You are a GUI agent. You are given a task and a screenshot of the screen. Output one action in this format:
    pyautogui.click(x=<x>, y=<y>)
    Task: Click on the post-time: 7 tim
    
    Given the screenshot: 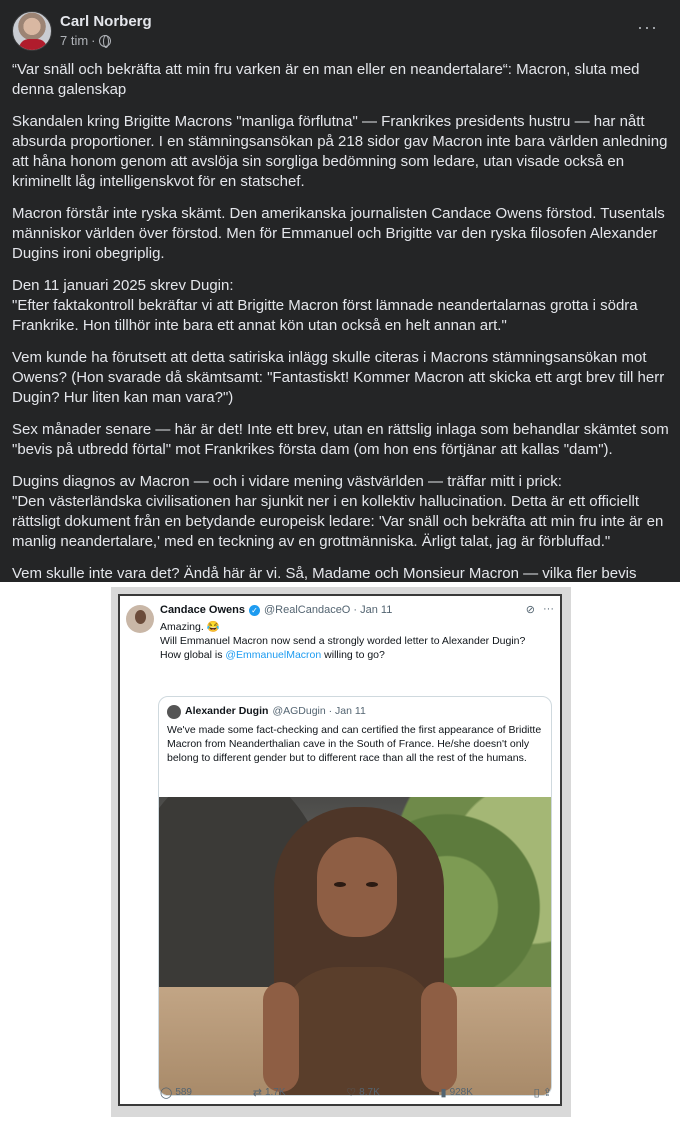 What is the action you would take?
    pyautogui.click(x=74, y=40)
    